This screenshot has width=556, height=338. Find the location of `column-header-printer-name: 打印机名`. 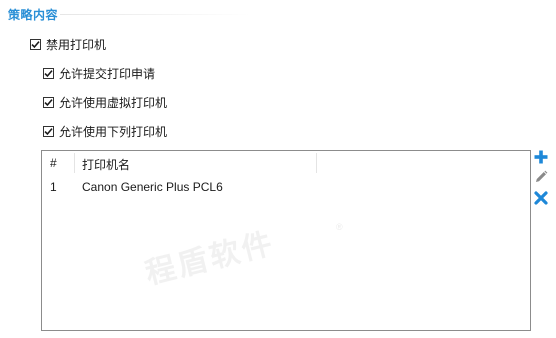

column-header-printer-name: 打印机名 is located at coordinates (106, 164).